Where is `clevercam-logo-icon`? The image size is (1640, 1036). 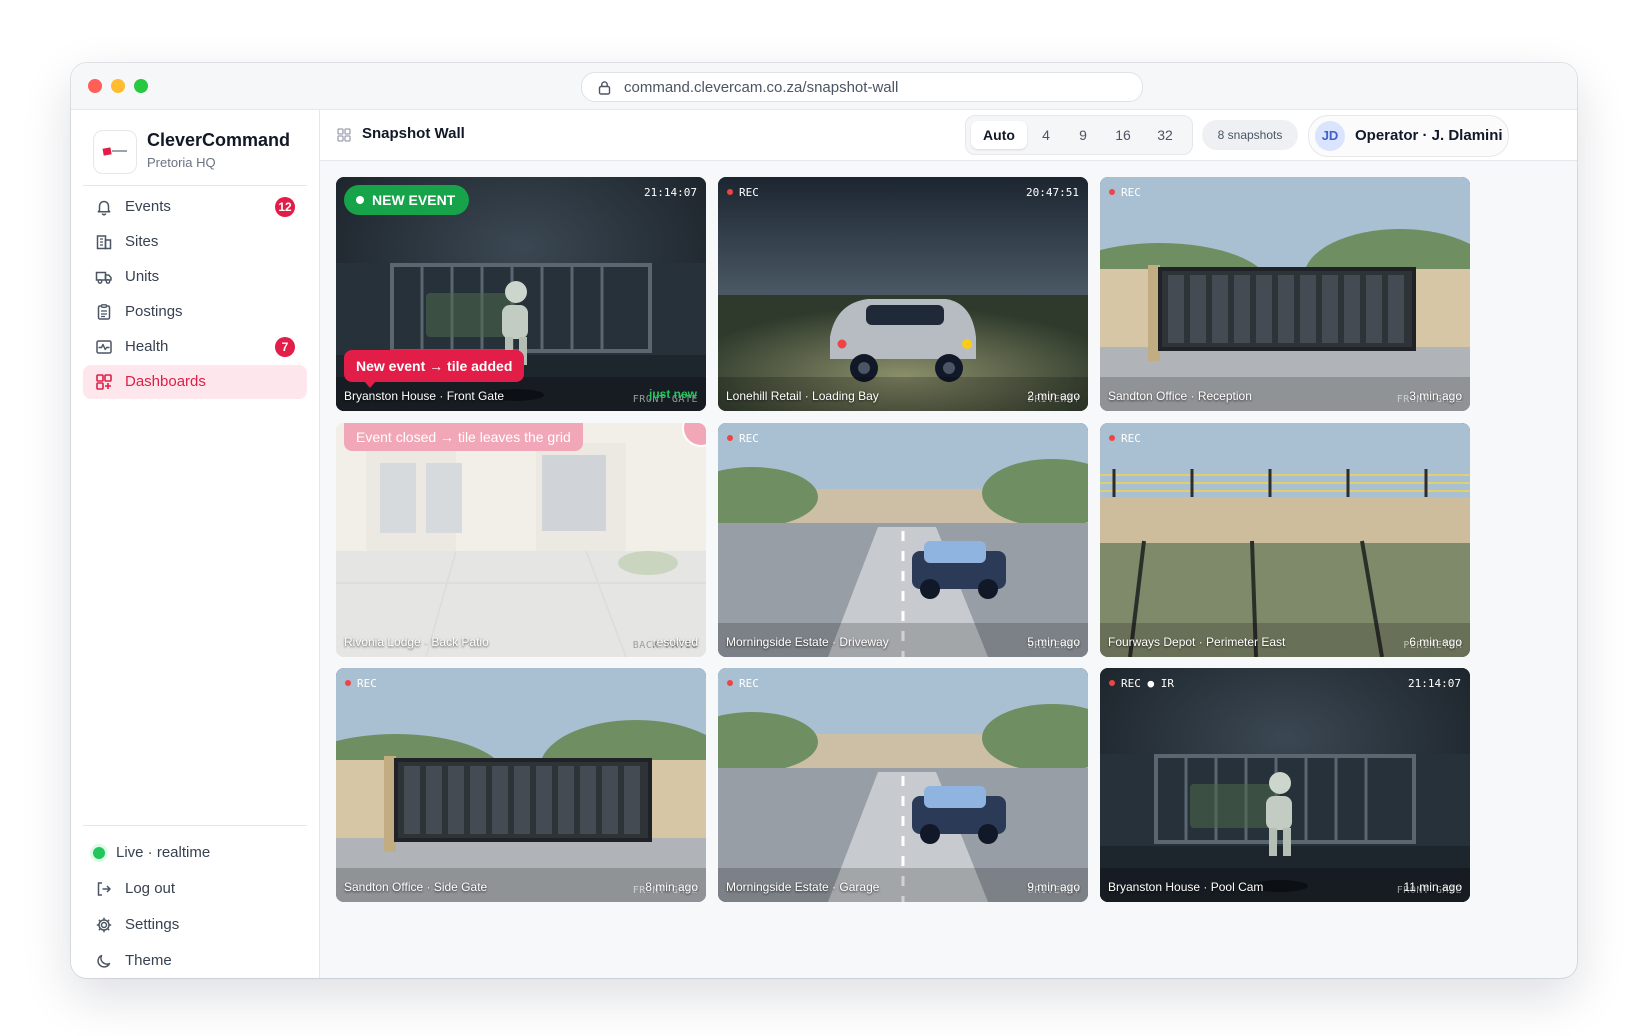 clevercam-logo-icon is located at coordinates (114, 151).